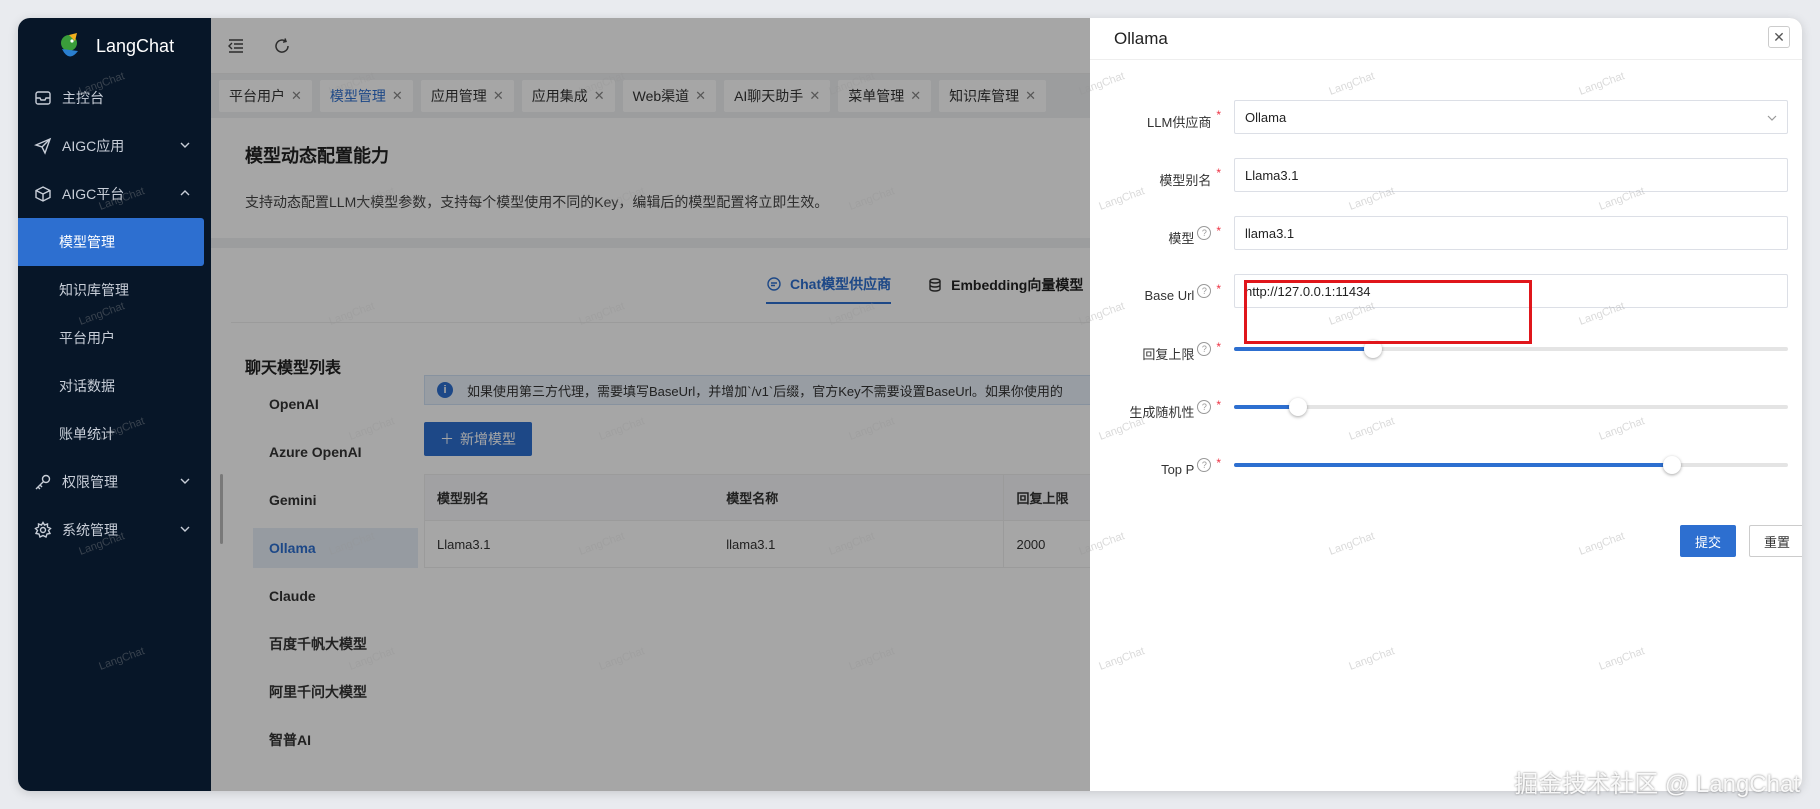 The height and width of the screenshot is (809, 1820). I want to click on field-label: Base Url? *, so click(1157, 292).